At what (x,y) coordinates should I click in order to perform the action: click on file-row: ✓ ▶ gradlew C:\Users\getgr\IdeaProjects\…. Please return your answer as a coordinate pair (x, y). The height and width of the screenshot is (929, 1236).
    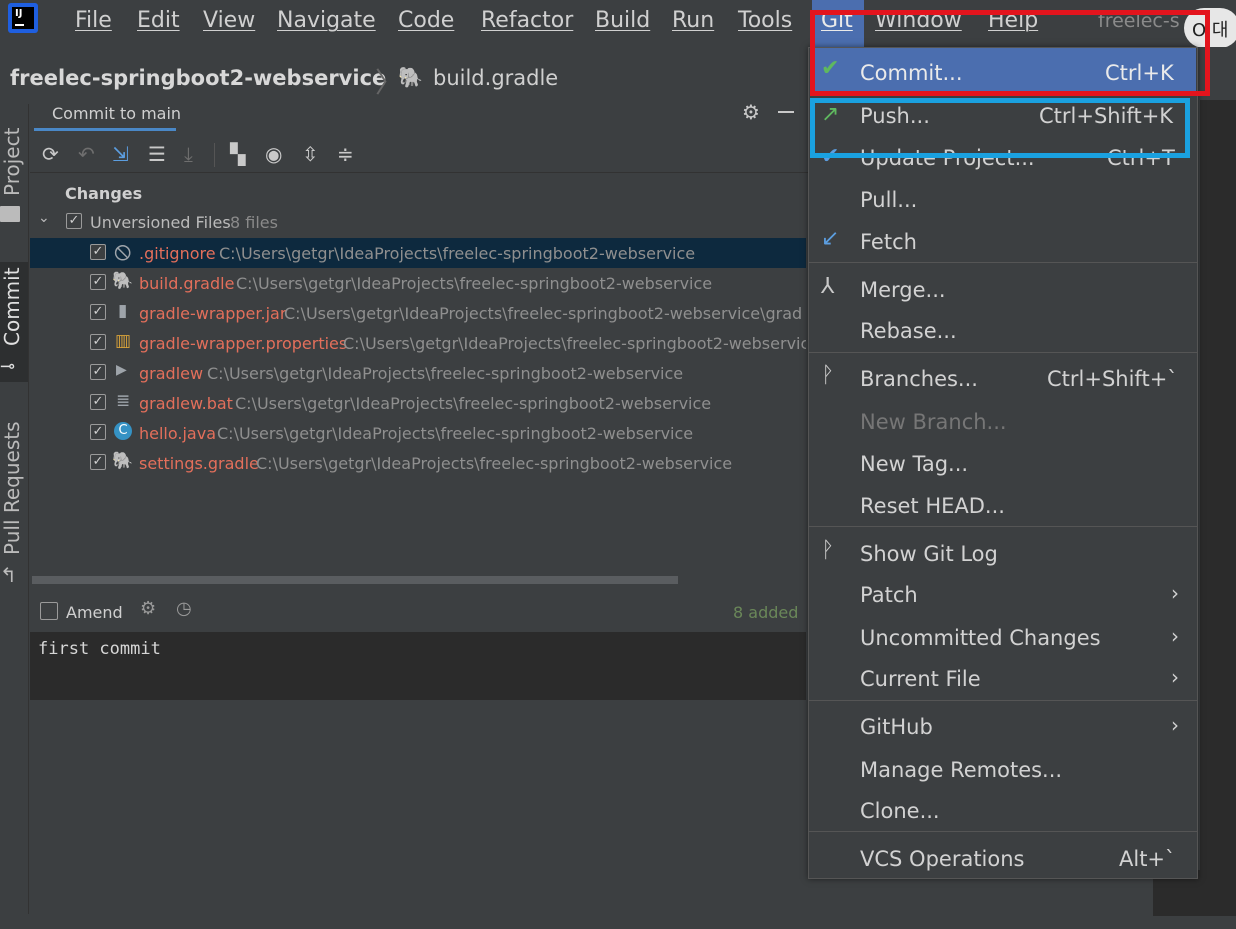
    Looking at the image, I should click on (418, 373).